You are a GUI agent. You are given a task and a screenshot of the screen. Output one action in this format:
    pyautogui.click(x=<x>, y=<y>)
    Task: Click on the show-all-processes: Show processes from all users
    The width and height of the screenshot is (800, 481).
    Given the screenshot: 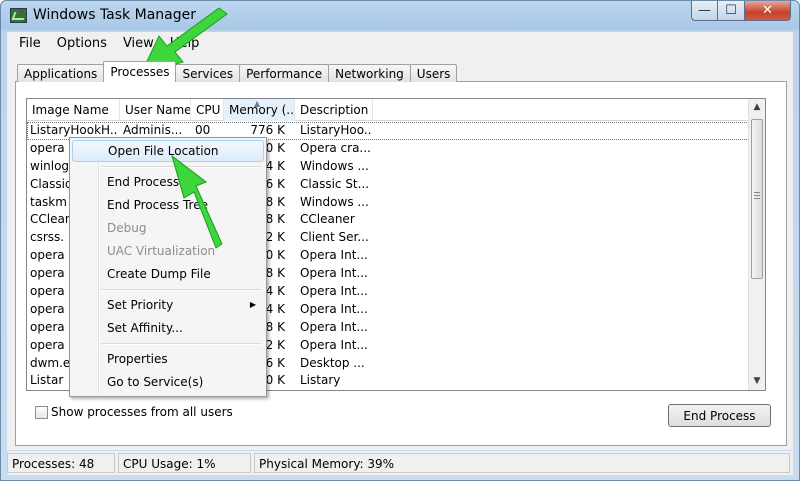 What is the action you would take?
    pyautogui.click(x=134, y=412)
    